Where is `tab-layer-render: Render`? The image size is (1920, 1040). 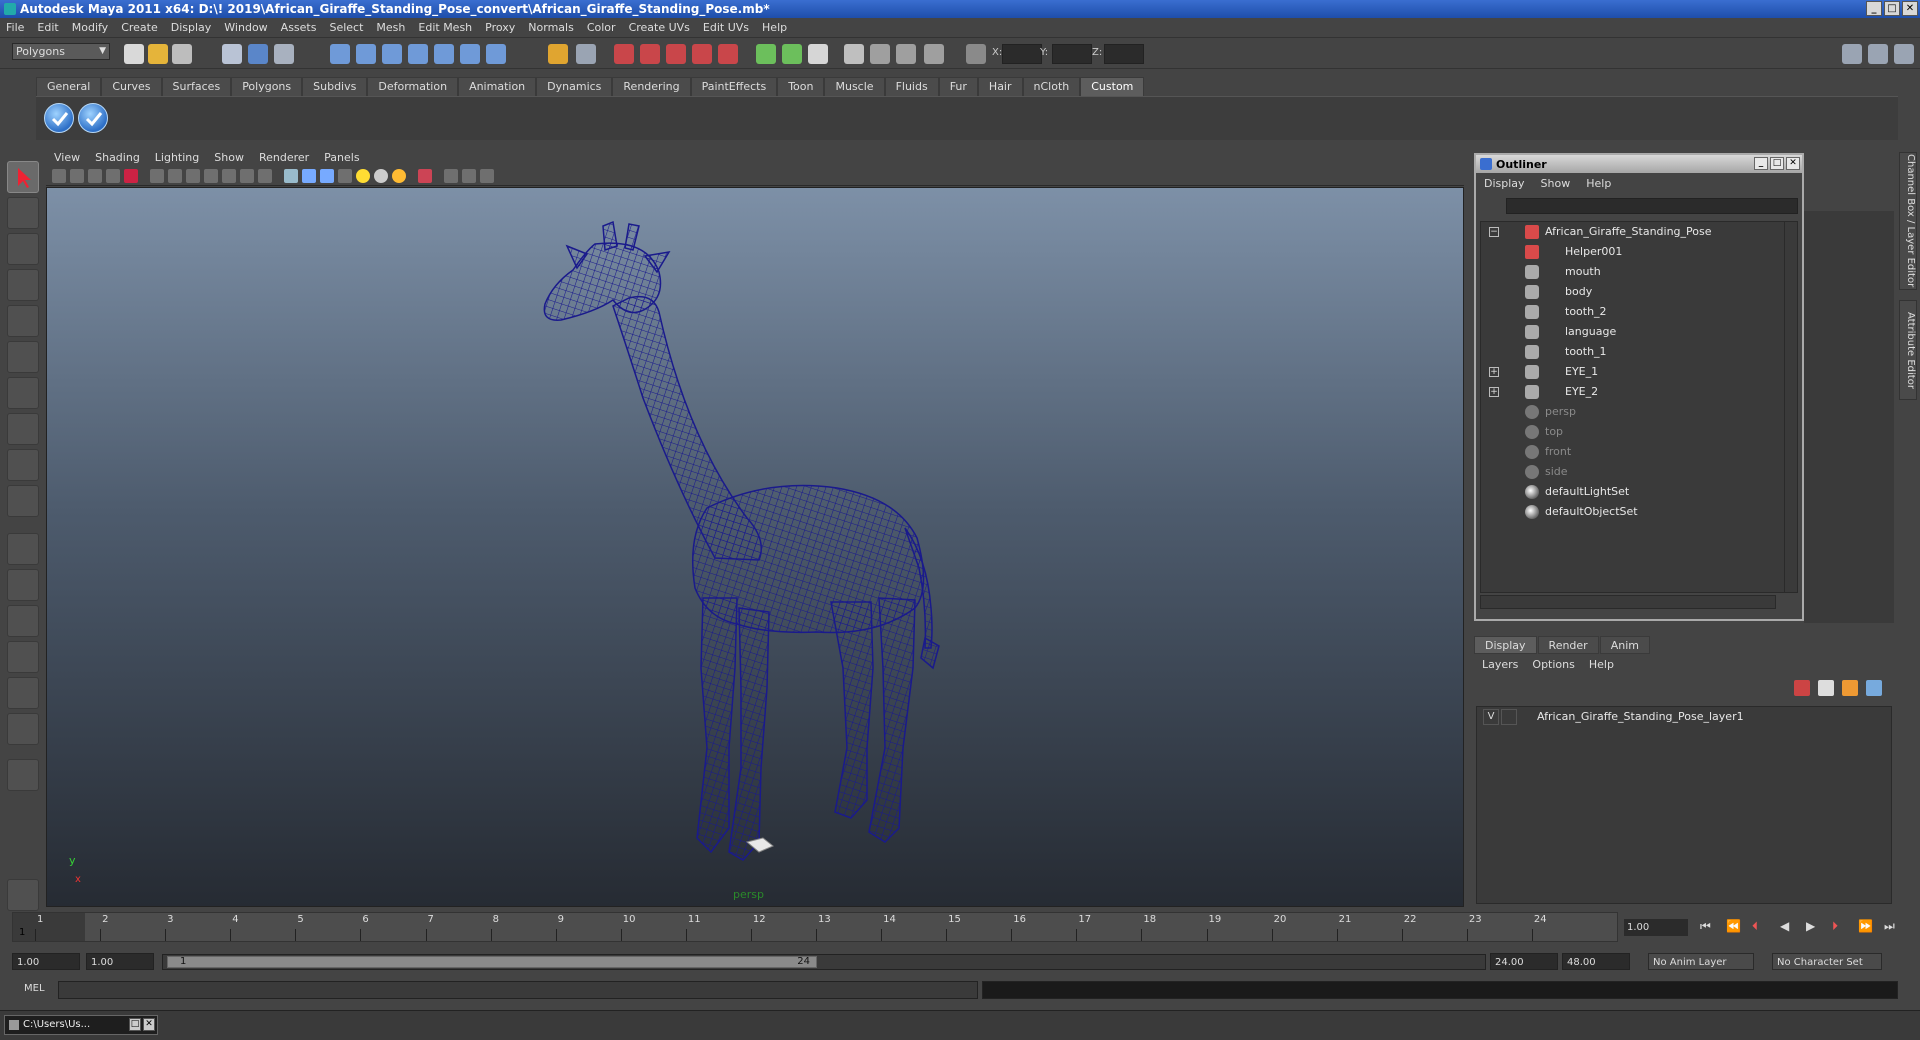
tab-layer-render: Render is located at coordinates (1568, 645).